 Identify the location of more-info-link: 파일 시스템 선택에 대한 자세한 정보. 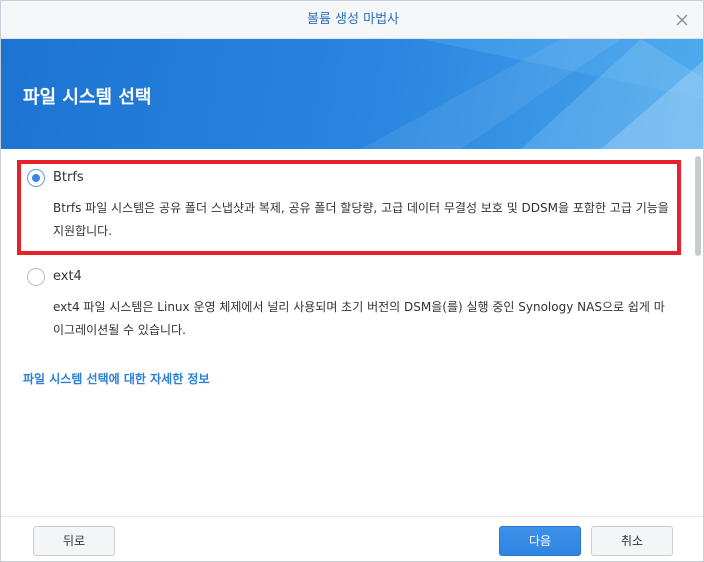
(116, 378).